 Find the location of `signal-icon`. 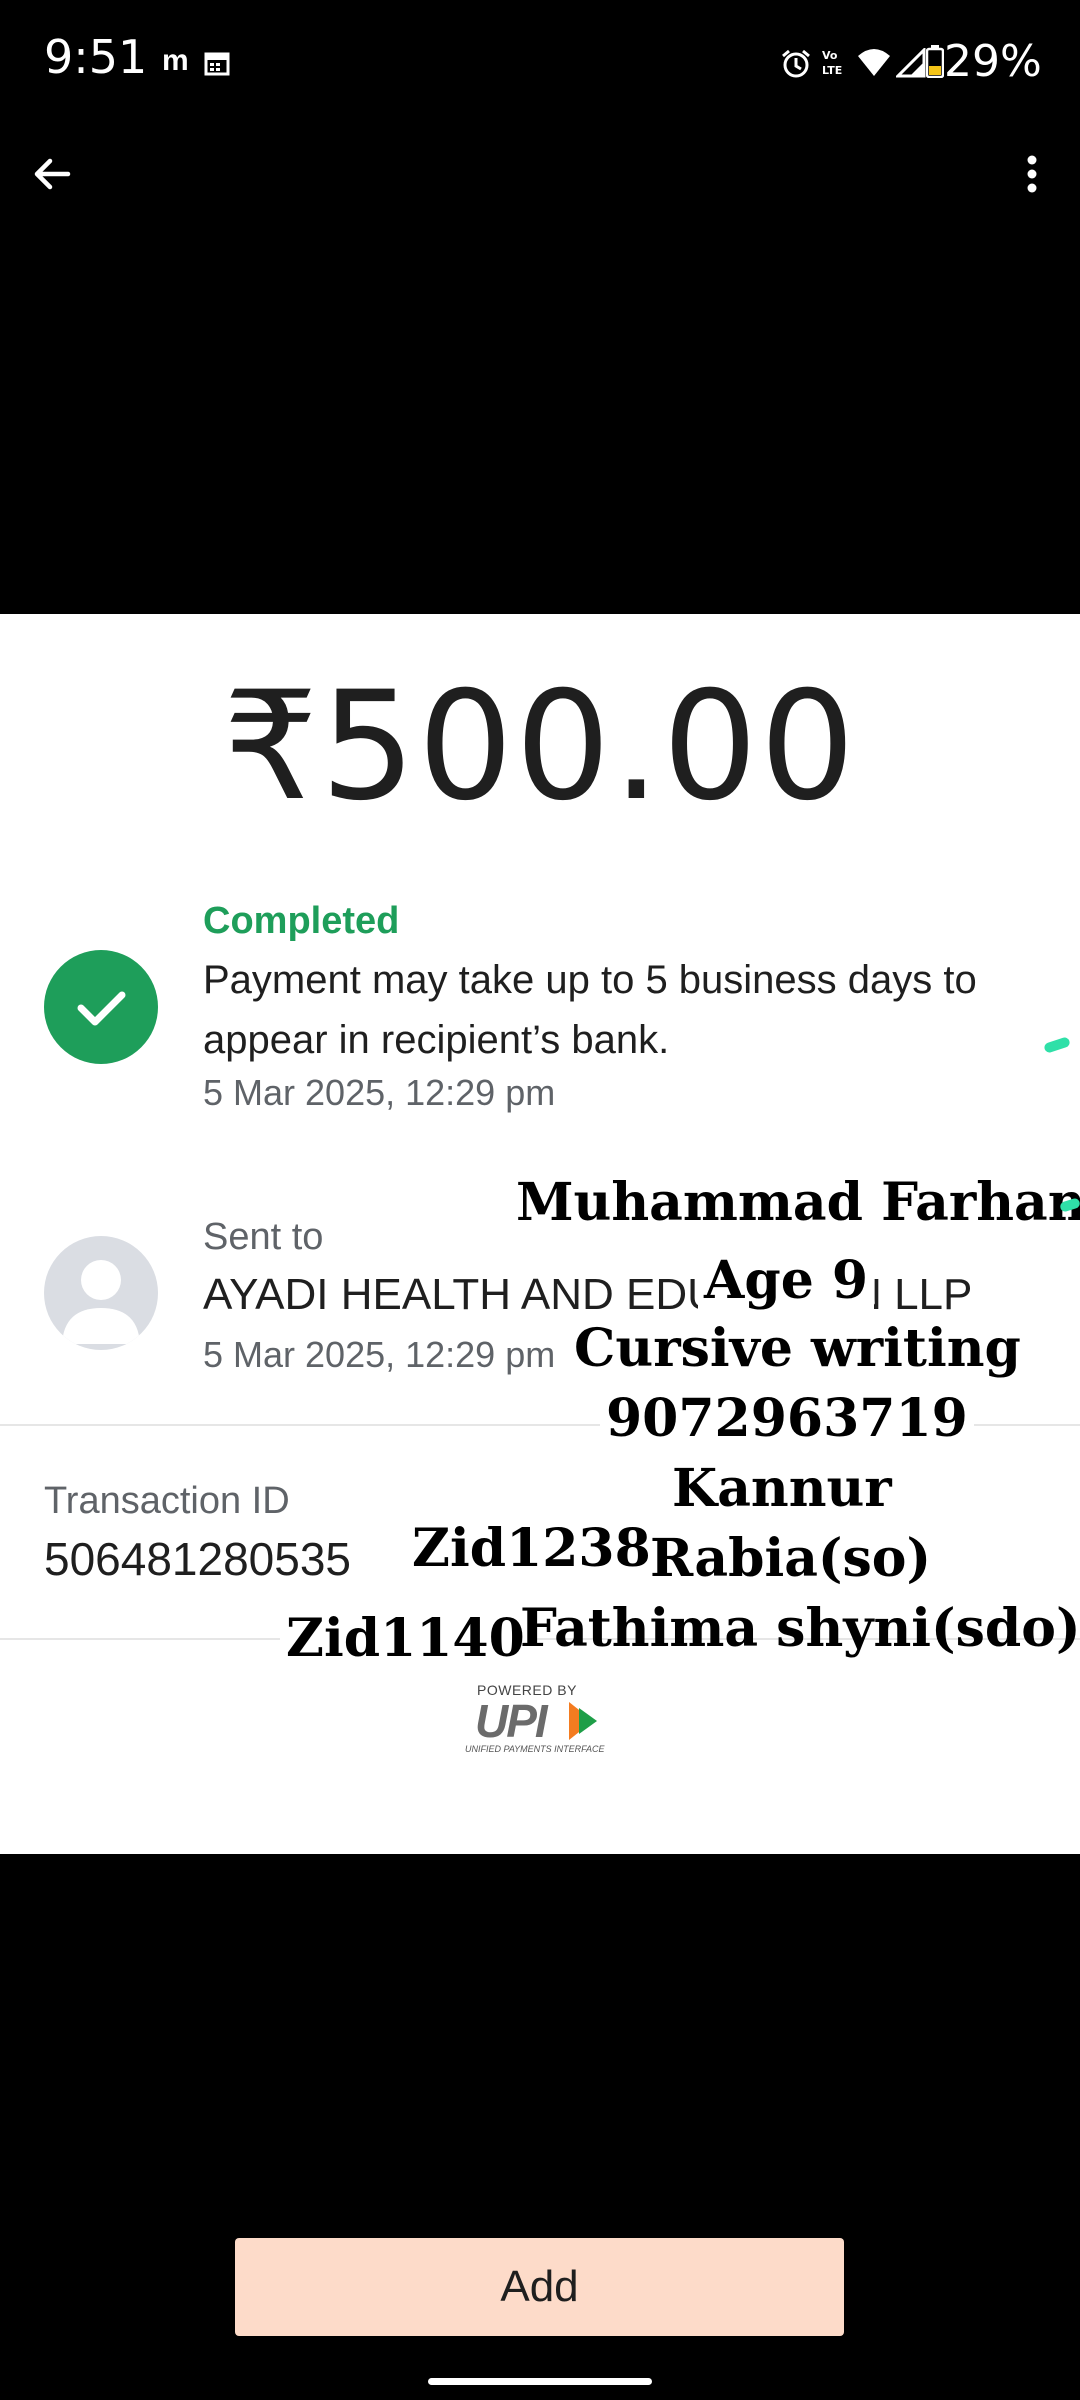

signal-icon is located at coordinates (911, 63).